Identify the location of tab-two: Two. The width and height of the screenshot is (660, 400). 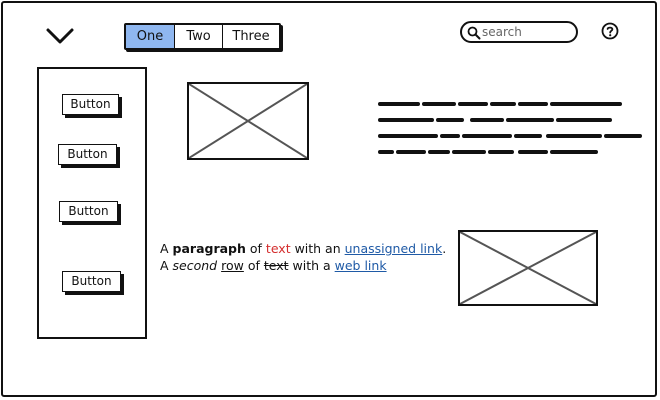
(199, 36).